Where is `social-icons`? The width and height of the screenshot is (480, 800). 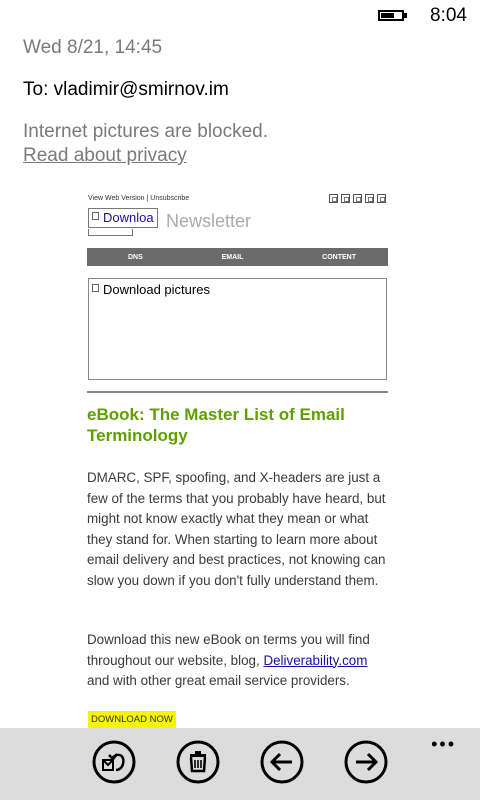
social-icons is located at coordinates (357, 198).